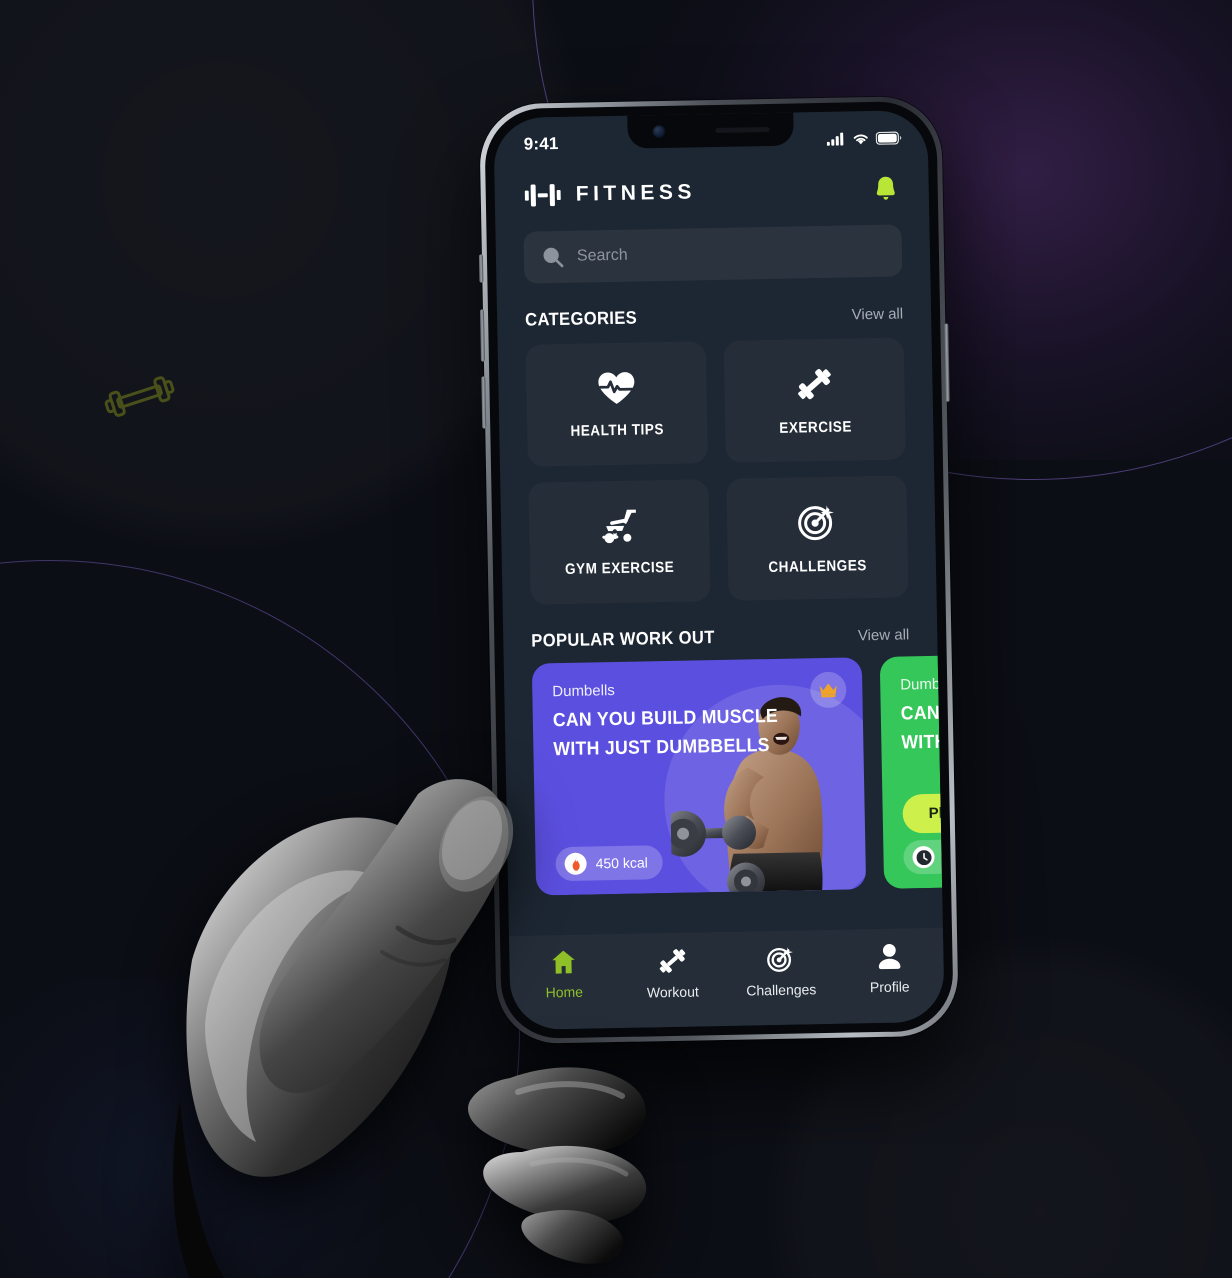  Describe the element at coordinates (878, 314) in the screenshot. I see `categories-view-all: View all` at that location.